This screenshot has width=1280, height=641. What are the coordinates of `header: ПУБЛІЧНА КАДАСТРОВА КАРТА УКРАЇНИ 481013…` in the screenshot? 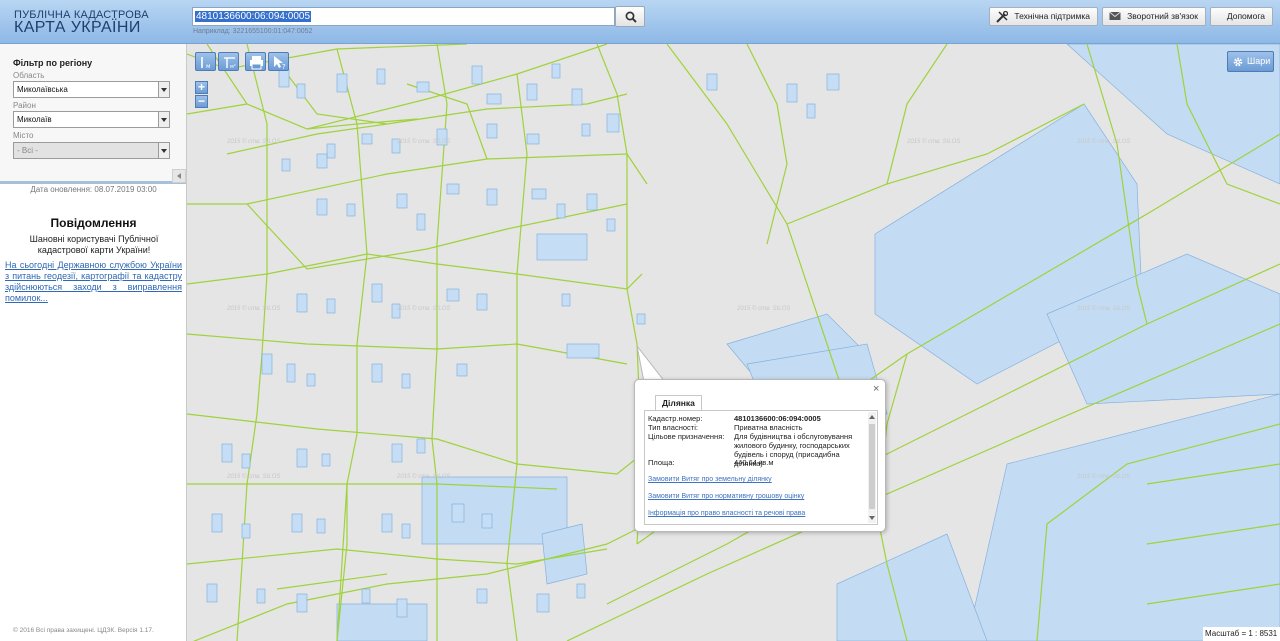 It's located at (640, 22).